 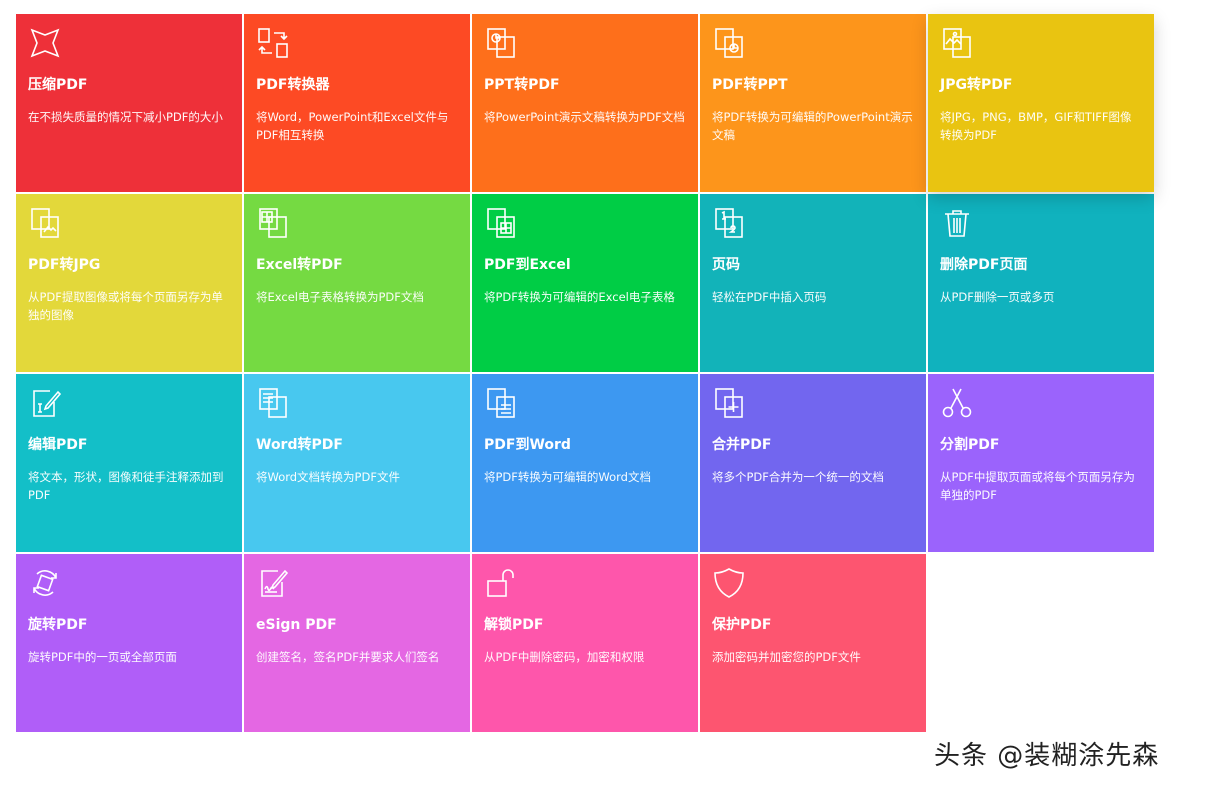 I want to click on tile-delete-pages: 删除PDF页面 从PDF删除一页或多页, so click(x=1041, y=283).